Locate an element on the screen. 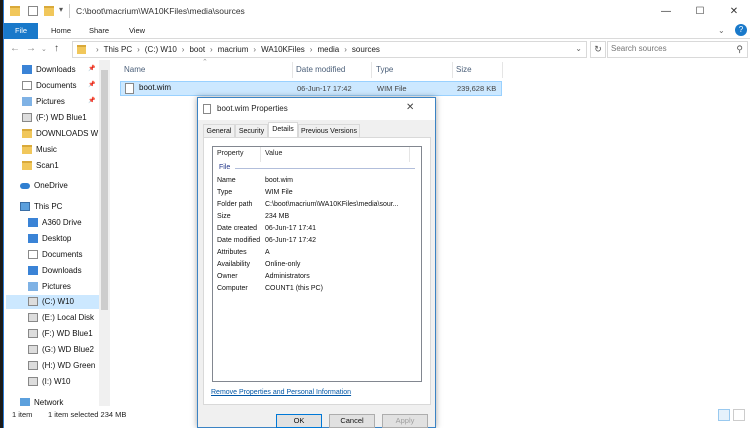  cancel-button: Cancel is located at coordinates (352, 421).